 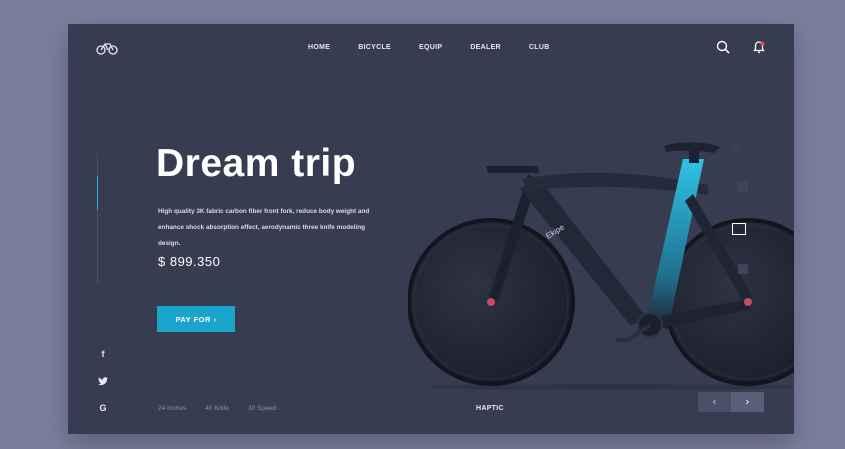 What do you see at coordinates (539, 47) in the screenshot?
I see `nav-club: CLUB` at bounding box center [539, 47].